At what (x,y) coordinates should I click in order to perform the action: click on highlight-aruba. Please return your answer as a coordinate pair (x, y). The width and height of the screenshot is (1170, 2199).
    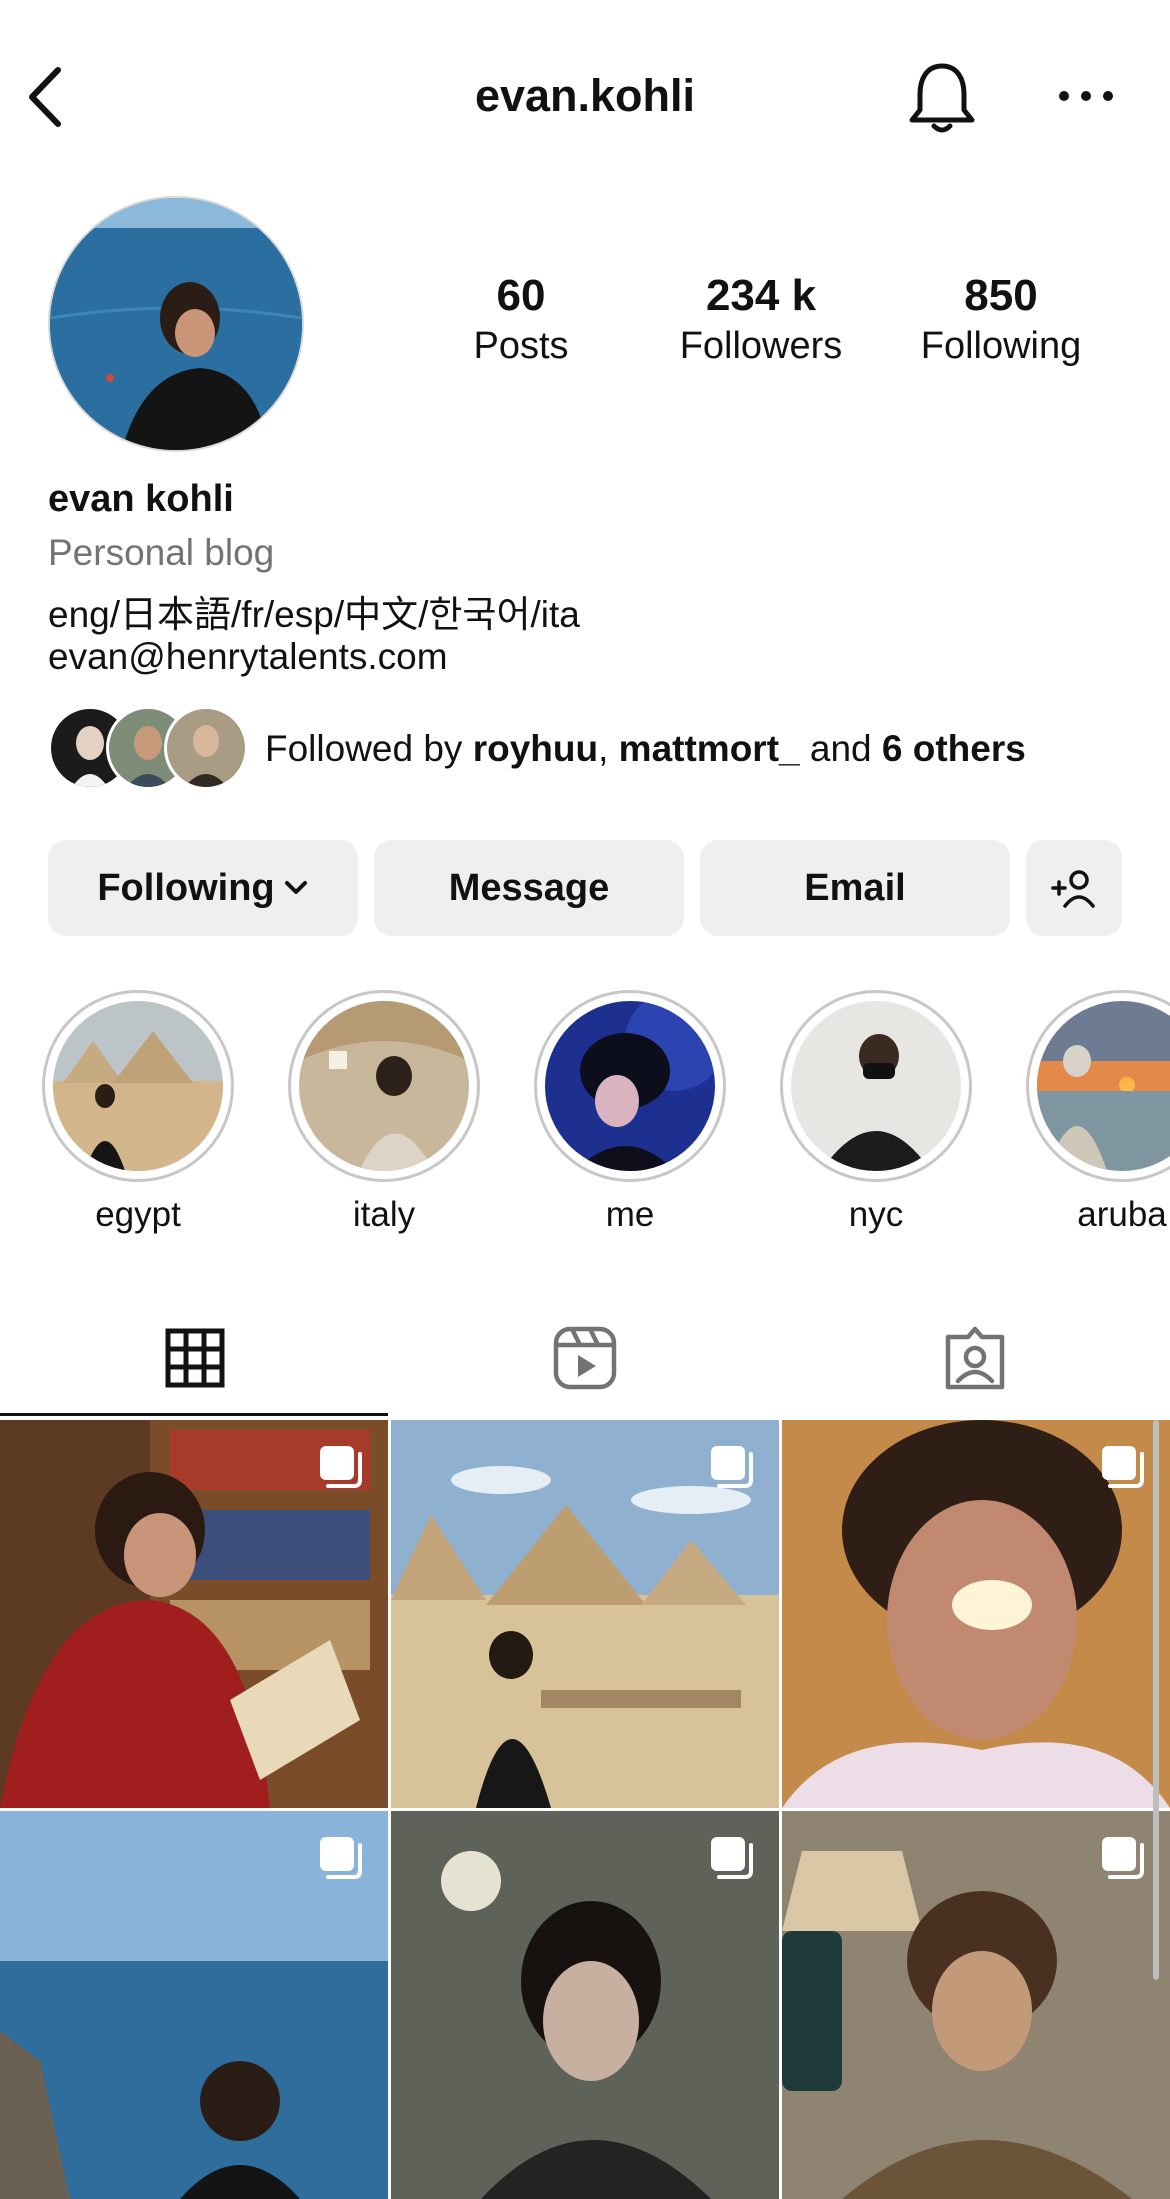
    Looking at the image, I should click on (1098, 1086).